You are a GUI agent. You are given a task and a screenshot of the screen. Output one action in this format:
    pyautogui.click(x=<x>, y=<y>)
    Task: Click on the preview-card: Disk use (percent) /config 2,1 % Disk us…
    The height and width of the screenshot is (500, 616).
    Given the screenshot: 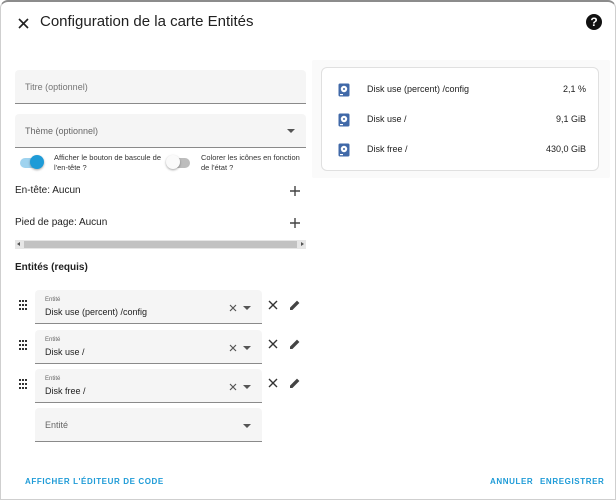 What is the action you would take?
    pyautogui.click(x=460, y=119)
    